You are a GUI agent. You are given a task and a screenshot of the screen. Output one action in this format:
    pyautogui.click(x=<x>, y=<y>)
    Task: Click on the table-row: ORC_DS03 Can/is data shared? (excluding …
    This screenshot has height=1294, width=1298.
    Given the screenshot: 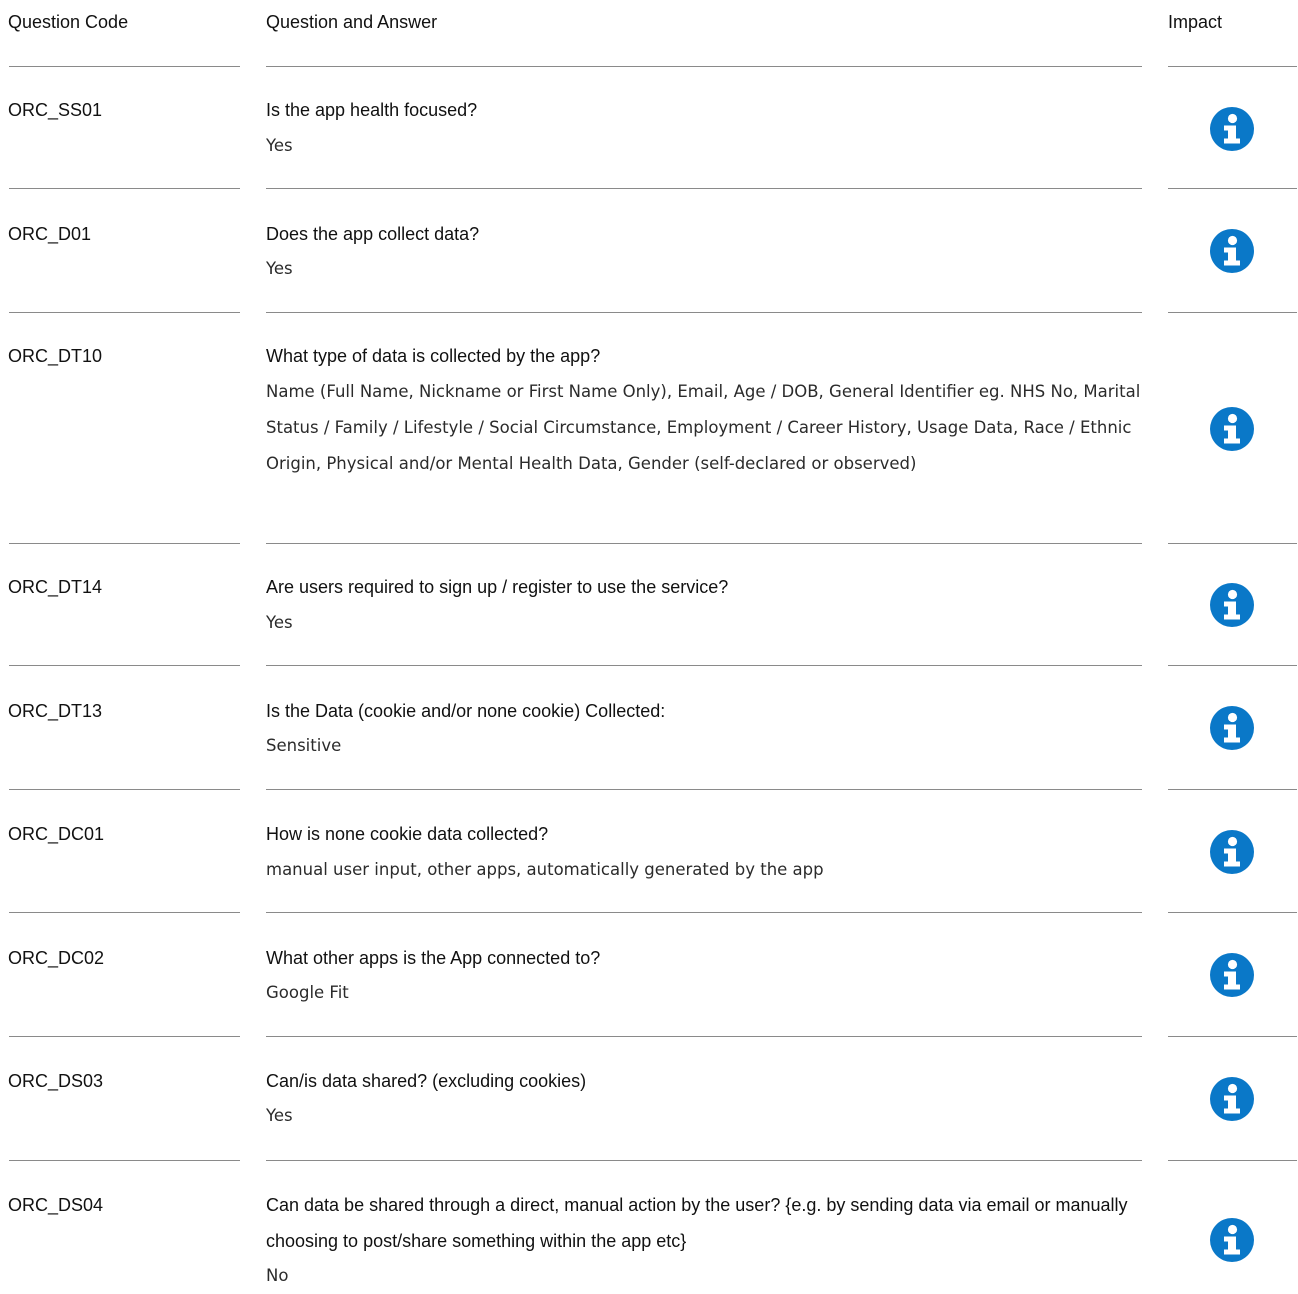 What is the action you would take?
    pyautogui.click(x=649, y=1098)
    